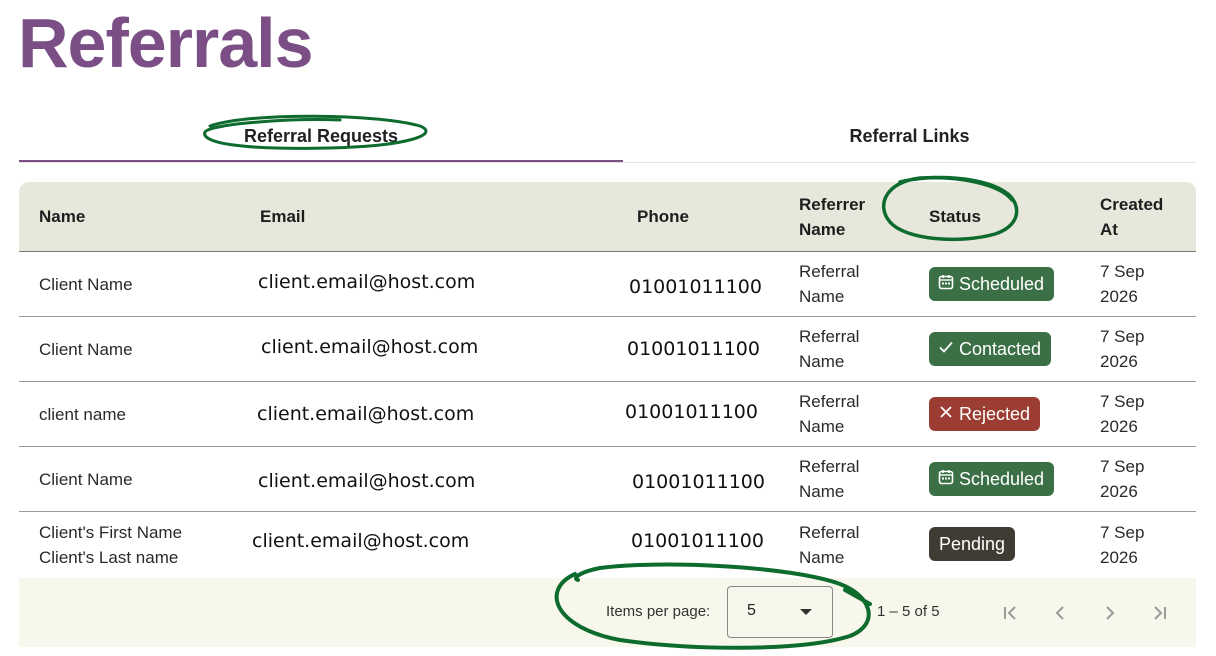  I want to click on column-header-phone: Phone, so click(663, 216).